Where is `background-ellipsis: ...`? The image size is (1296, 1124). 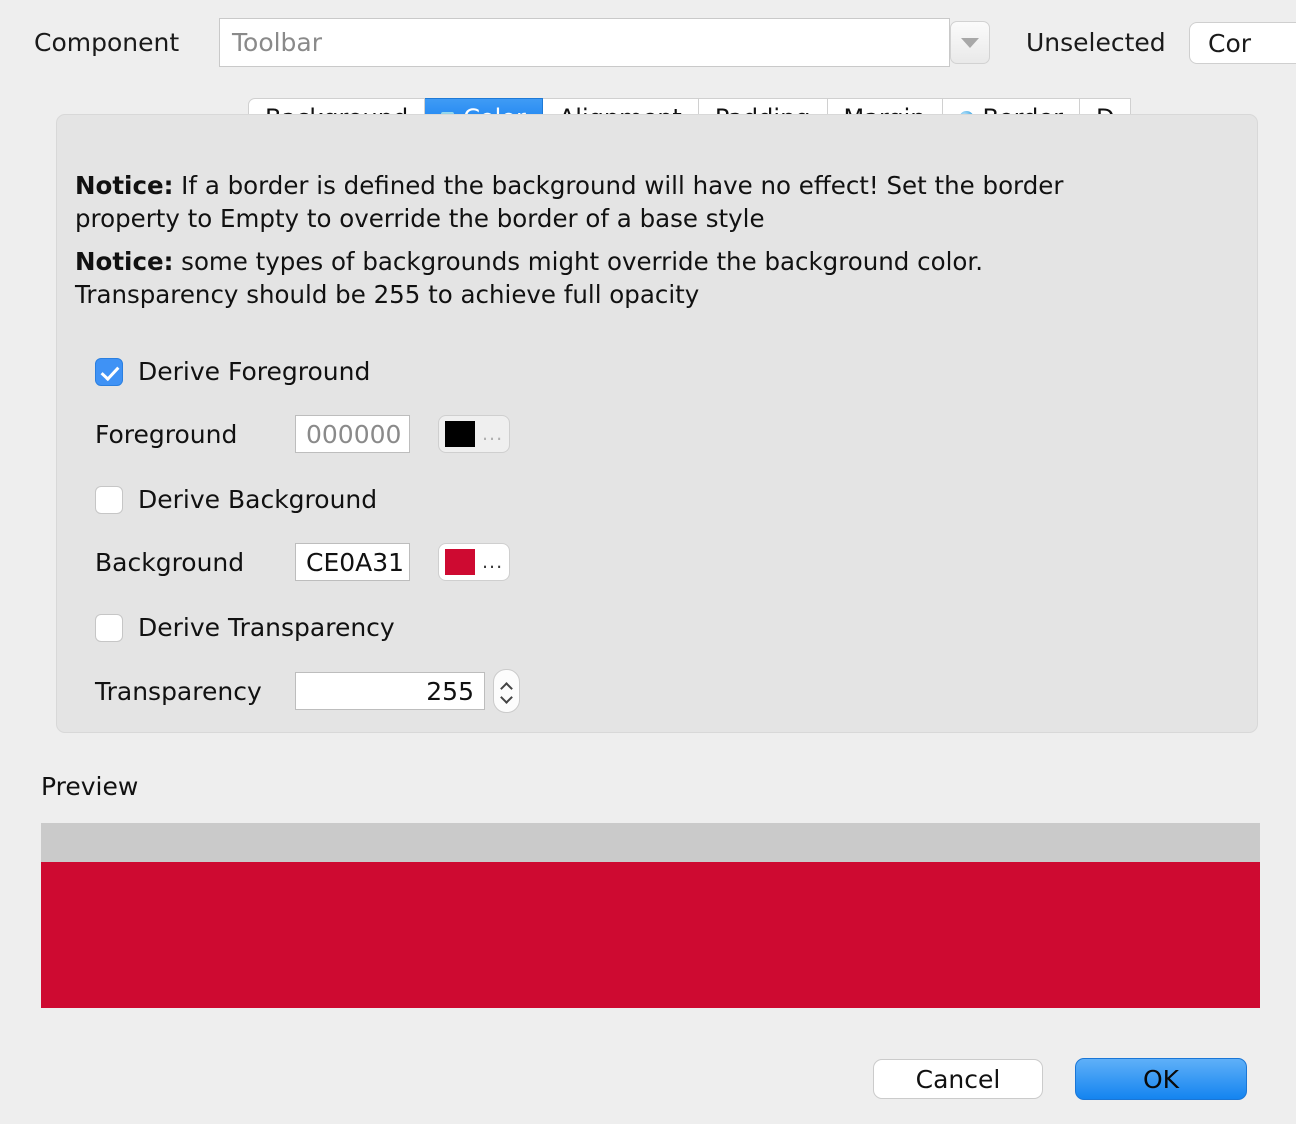 background-ellipsis: ... is located at coordinates (493, 561).